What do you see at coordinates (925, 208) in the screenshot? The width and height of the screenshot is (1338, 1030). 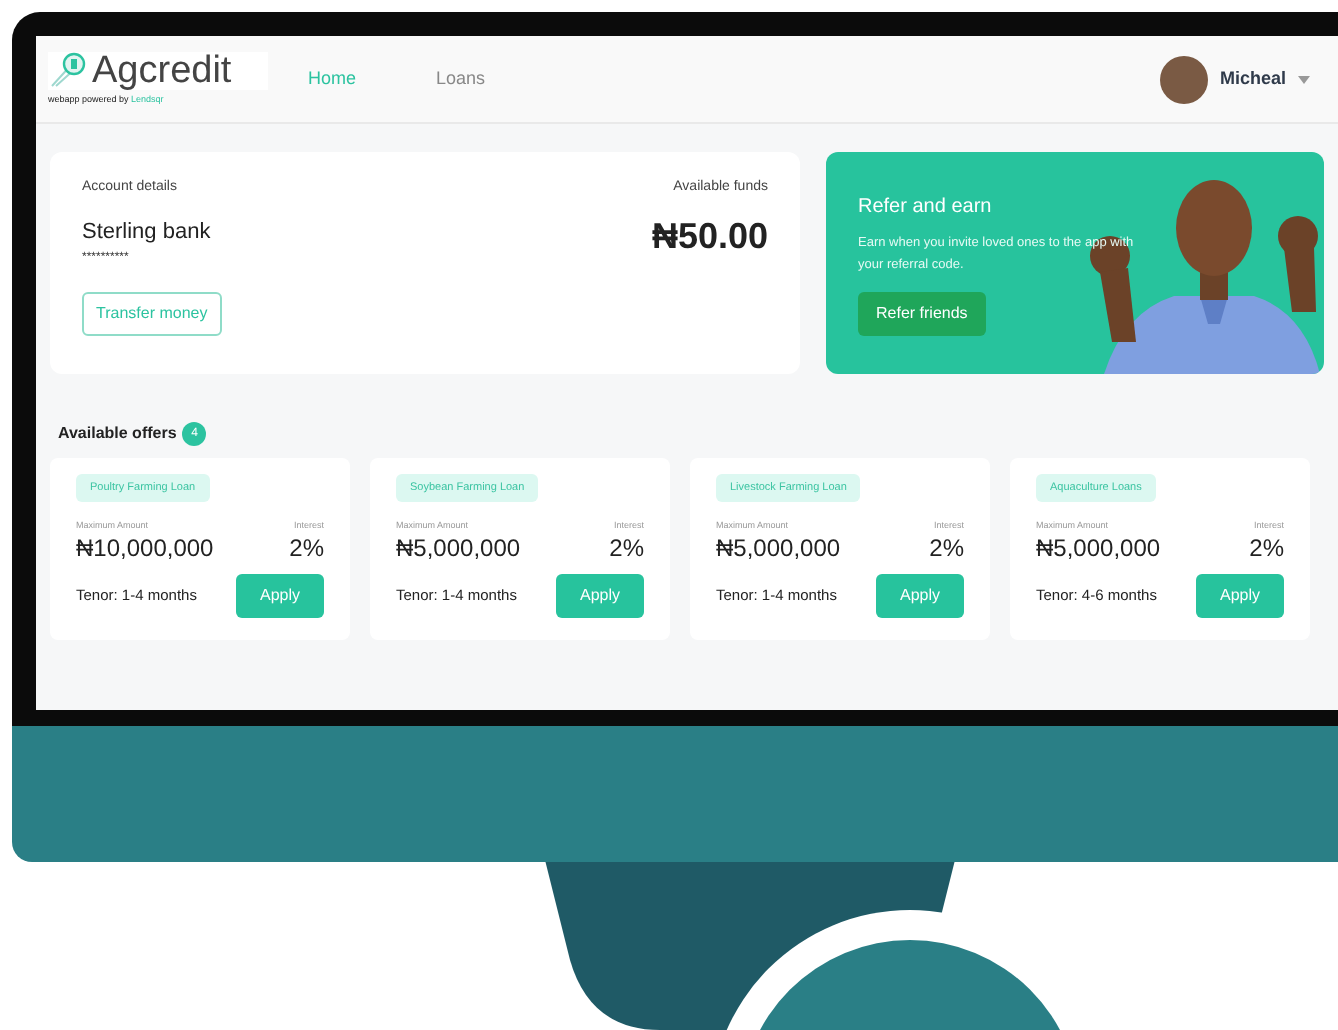 I see `refer-title: Refer and earn` at bounding box center [925, 208].